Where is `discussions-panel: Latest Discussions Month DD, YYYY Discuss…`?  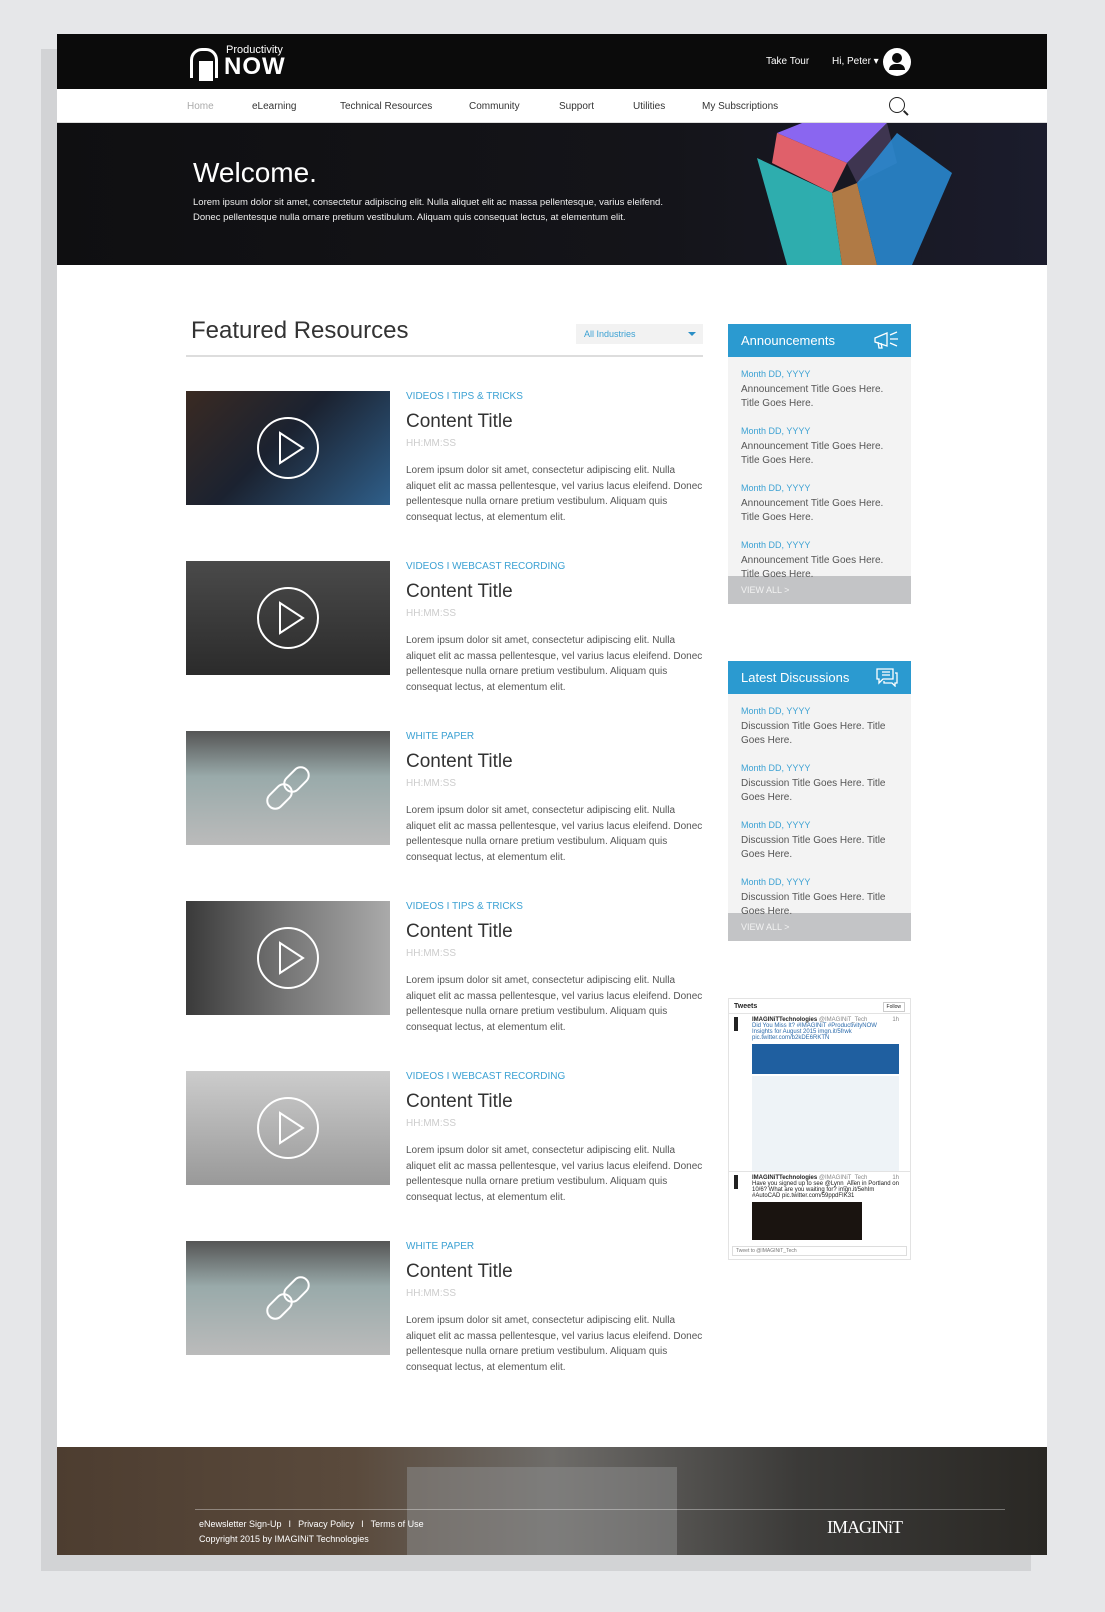
discussions-panel: Latest Discussions Month DD, YYYY Discuss… is located at coordinates (819, 801).